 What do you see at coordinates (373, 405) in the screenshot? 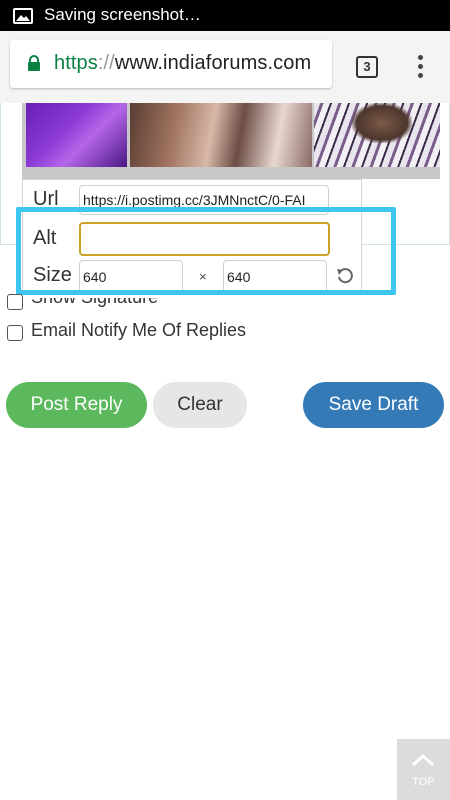
I see `save-draft-button: Save Draft` at bounding box center [373, 405].